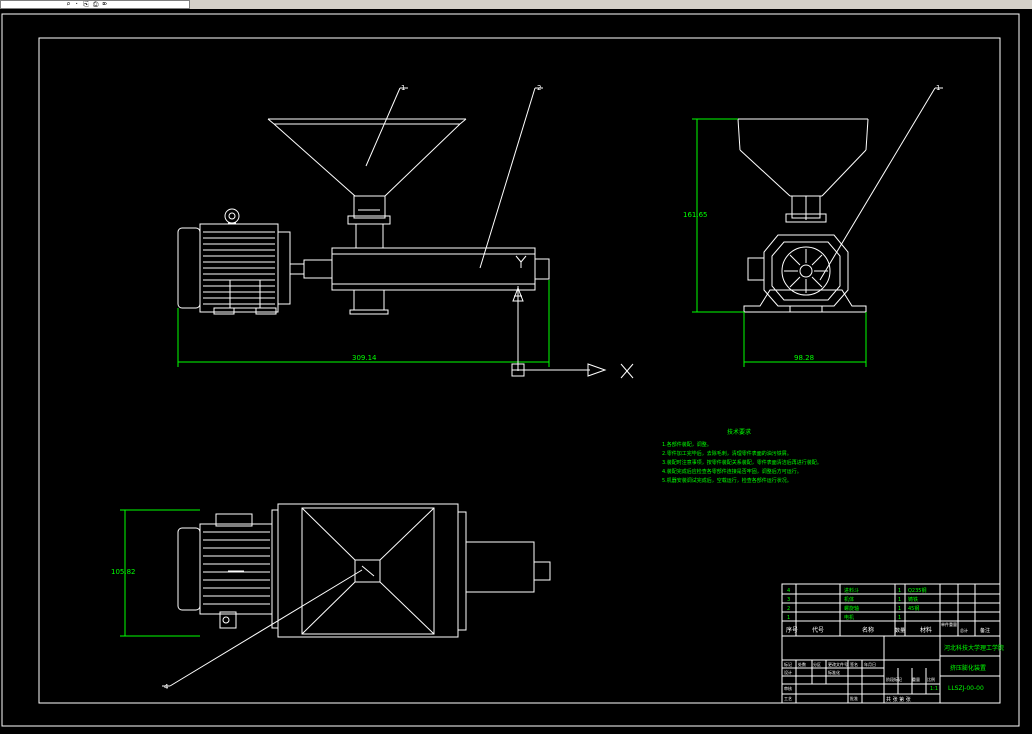 This screenshot has width=1032, height=734. What do you see at coordinates (916, 679) in the screenshot?
I see `tb-weight: 重量` at bounding box center [916, 679].